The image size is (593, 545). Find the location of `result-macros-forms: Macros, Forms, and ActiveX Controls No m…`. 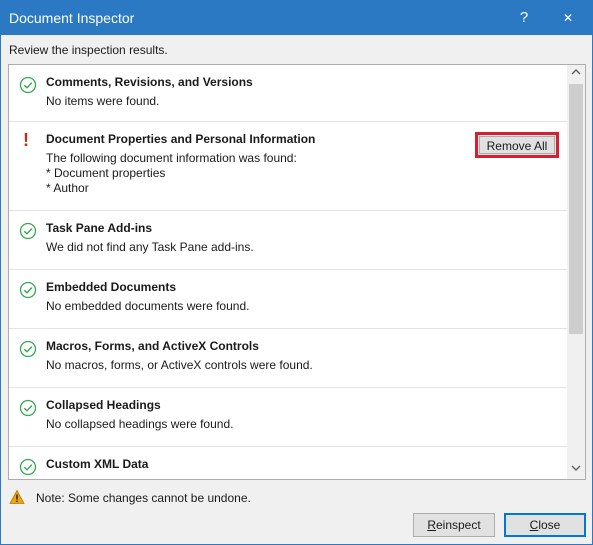

result-macros-forms: Macros, Forms, and ActiveX Controls No m… is located at coordinates (288, 358).